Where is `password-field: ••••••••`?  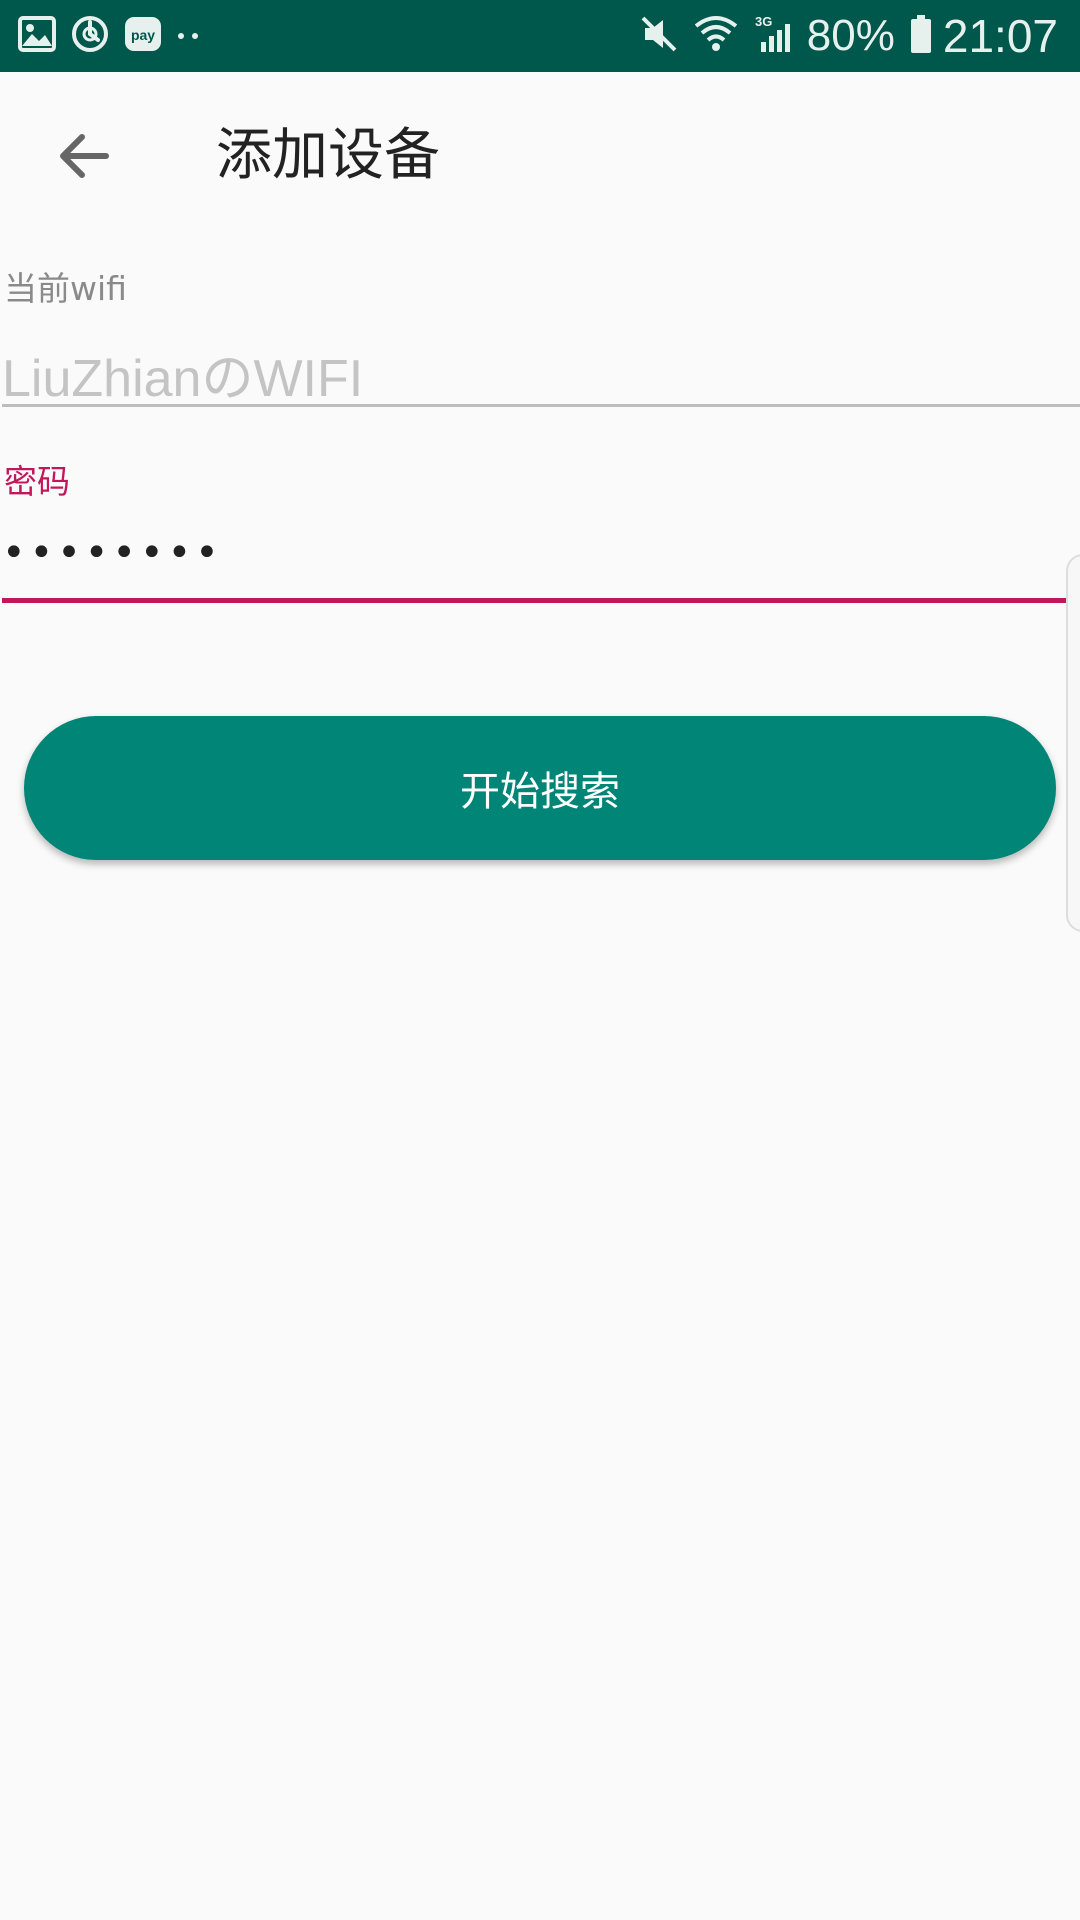 password-field: •••••••• is located at coordinates (112, 553).